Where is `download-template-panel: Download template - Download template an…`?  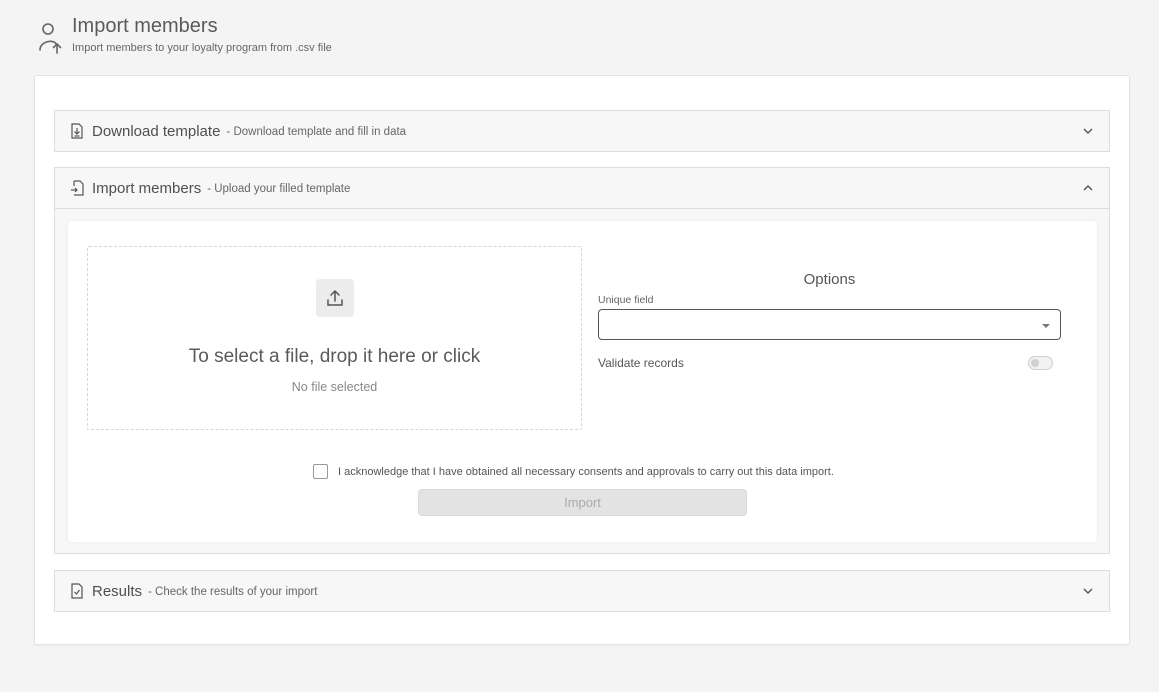
download-template-panel: Download template - Download template an… is located at coordinates (582, 131).